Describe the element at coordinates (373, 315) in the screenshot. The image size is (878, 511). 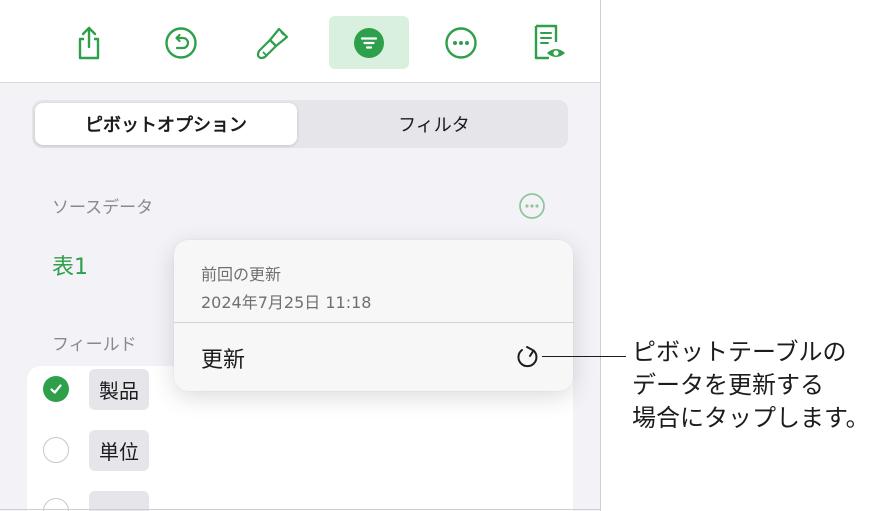
I see `refresh-popover: 前回の更新 2024年7月25日 11:18 更新` at that location.